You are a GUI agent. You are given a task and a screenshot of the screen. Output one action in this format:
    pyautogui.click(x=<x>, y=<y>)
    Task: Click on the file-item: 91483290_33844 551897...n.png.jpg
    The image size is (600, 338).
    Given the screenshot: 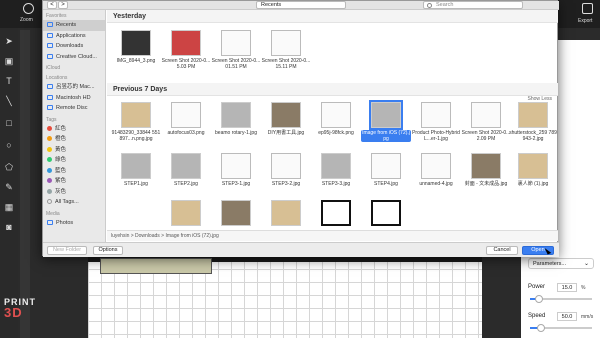 What is the action you would take?
    pyautogui.click(x=136, y=122)
    